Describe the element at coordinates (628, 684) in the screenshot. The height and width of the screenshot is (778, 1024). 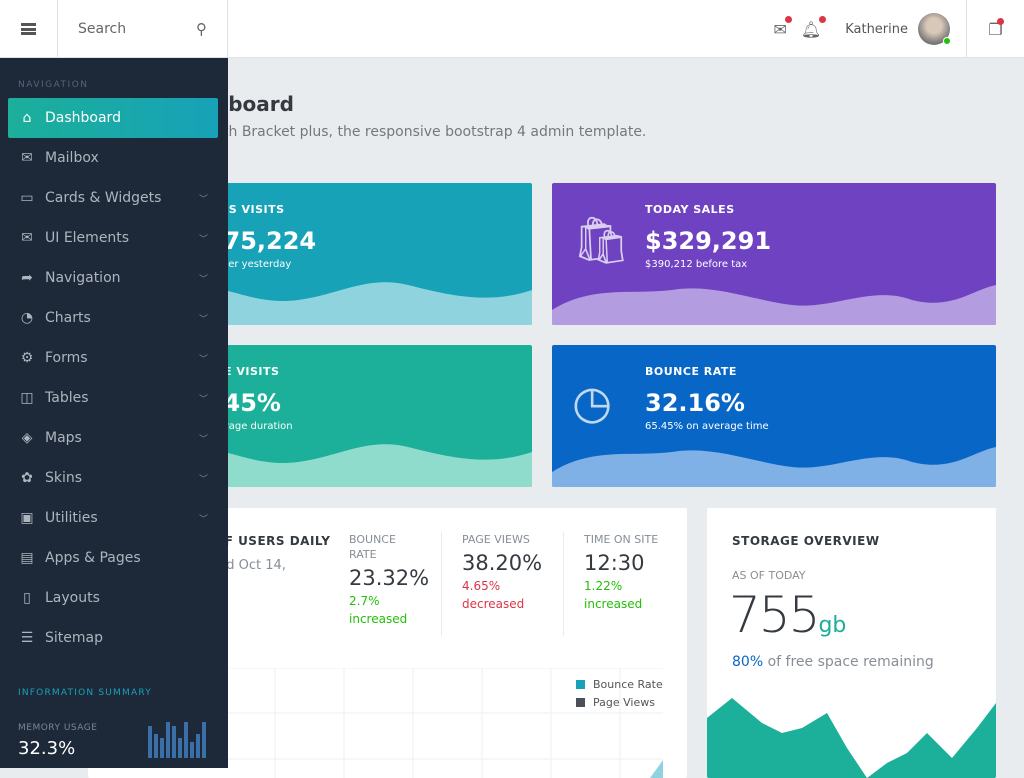
I see `legend-label: Bounce Rate` at that location.